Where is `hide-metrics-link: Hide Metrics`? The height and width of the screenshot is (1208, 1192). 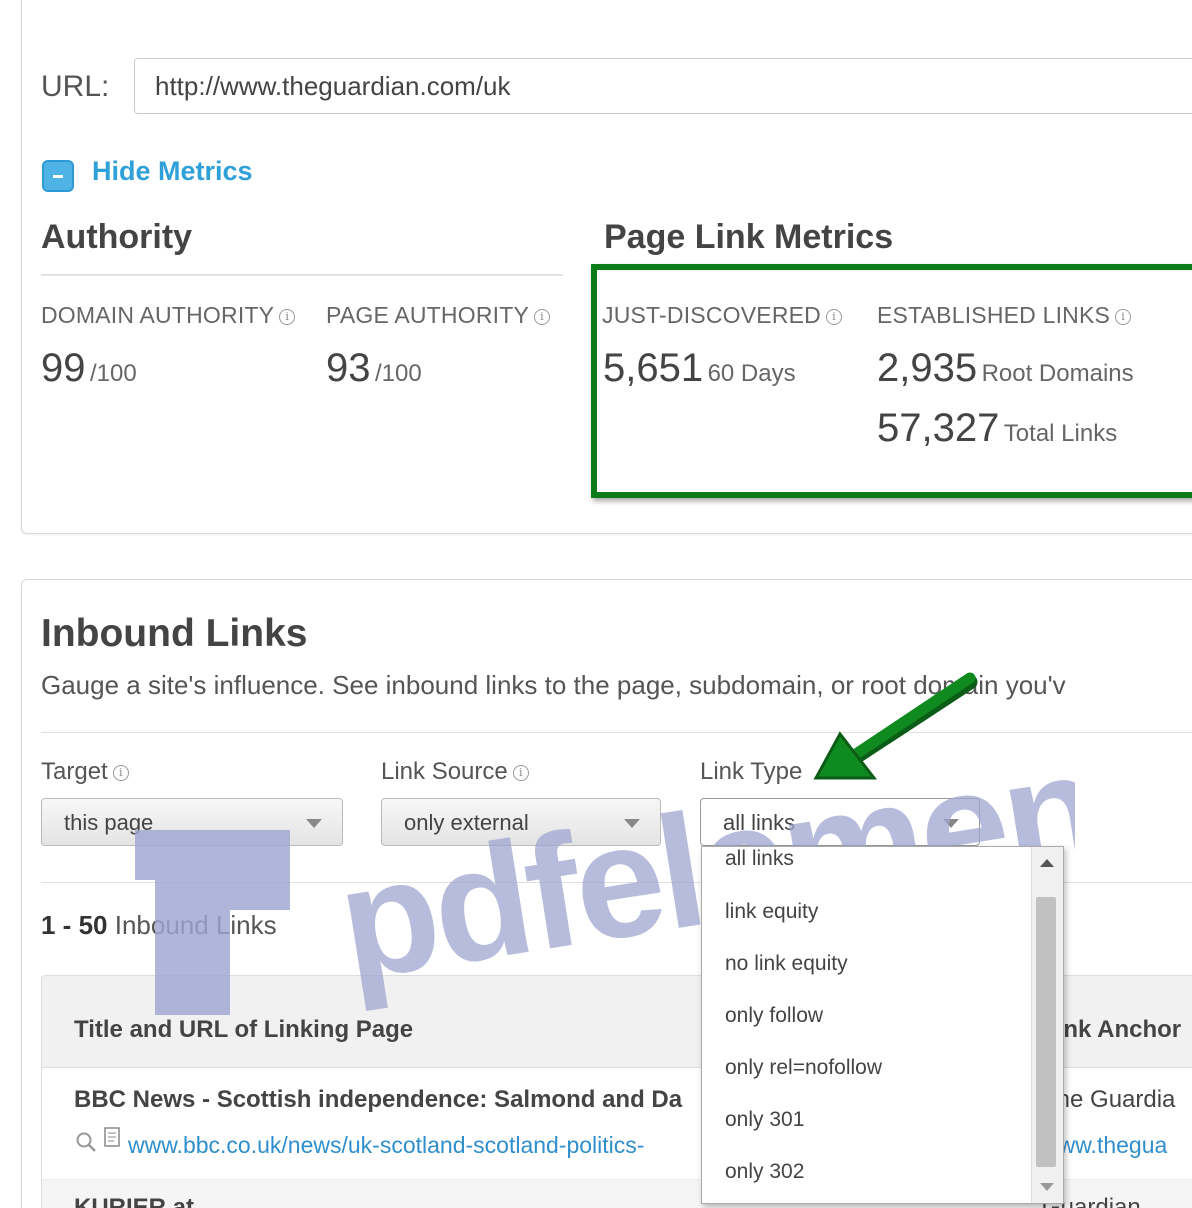
hide-metrics-link: Hide Metrics is located at coordinates (172, 171).